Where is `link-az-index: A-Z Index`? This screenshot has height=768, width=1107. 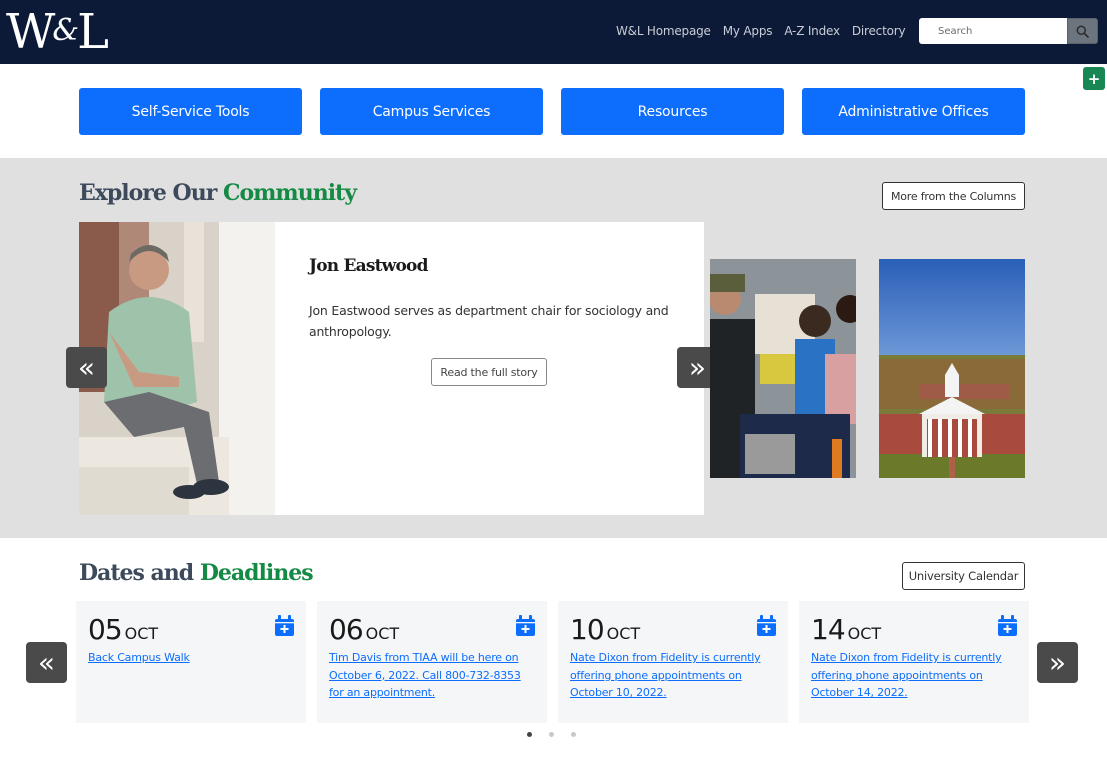
link-az-index: A-Z Index is located at coordinates (812, 31).